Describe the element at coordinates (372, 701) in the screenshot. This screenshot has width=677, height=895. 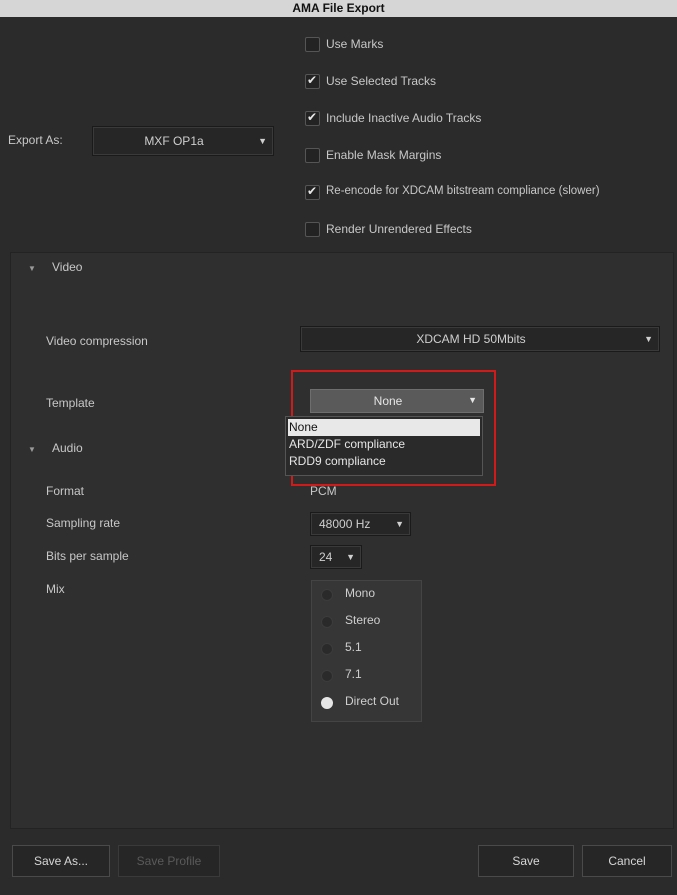
I see `mix-option-label: Direct Out` at that location.